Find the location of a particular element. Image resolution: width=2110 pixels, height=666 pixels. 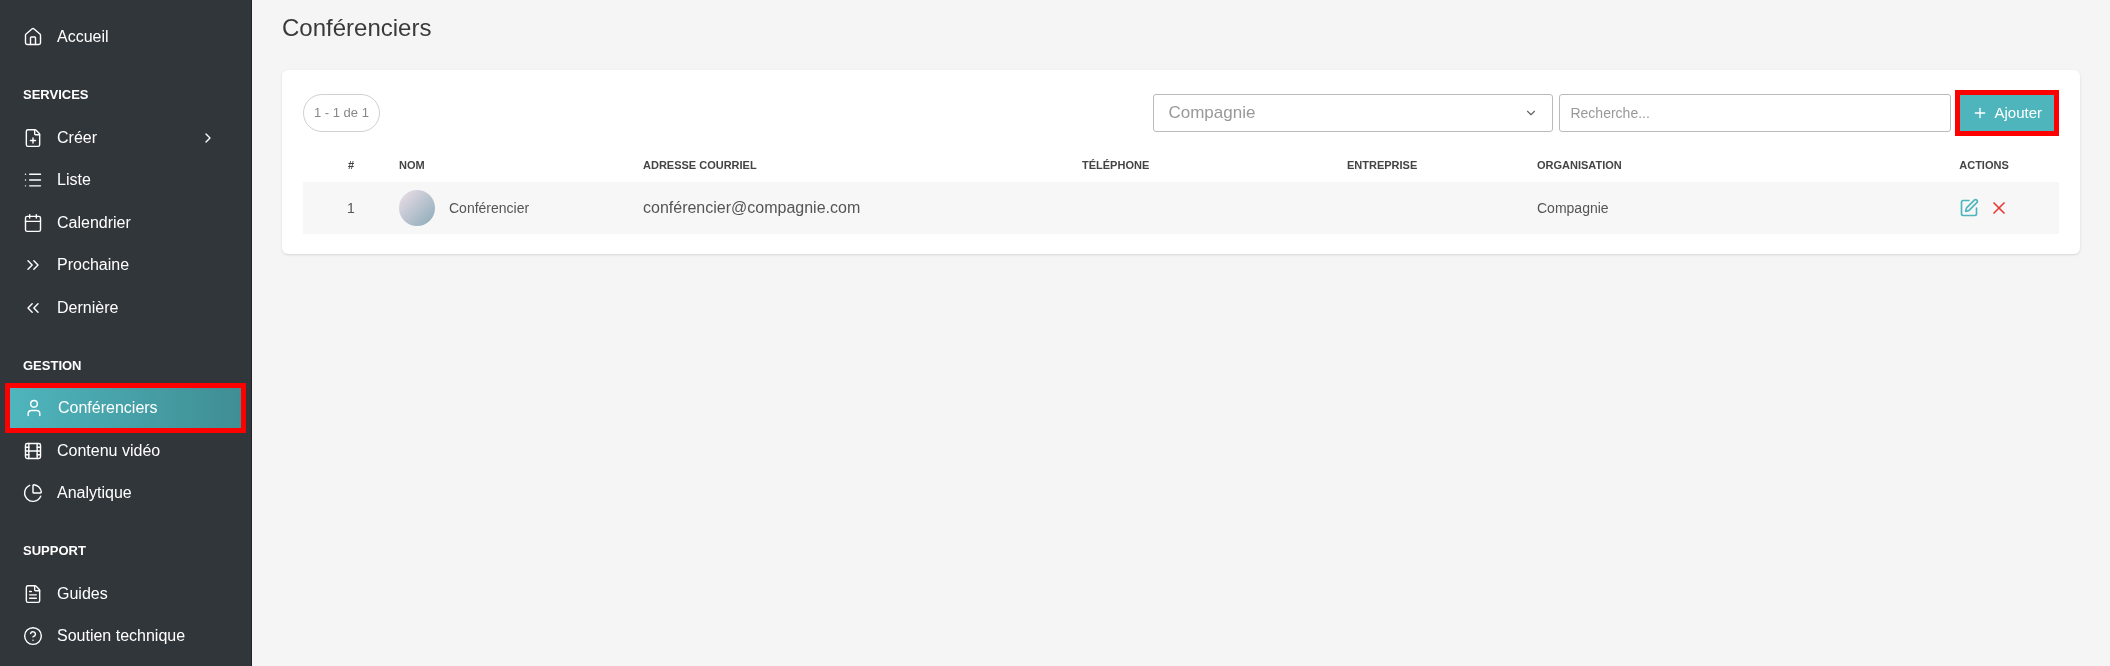

column-header: TÉLÉPHONE is located at coordinates (1116, 165).